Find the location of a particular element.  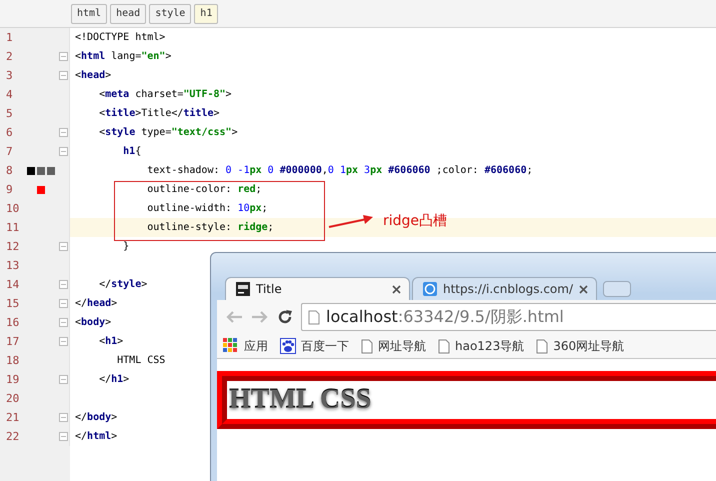

code-line: outline-style: ridge; is located at coordinates (210, 227).